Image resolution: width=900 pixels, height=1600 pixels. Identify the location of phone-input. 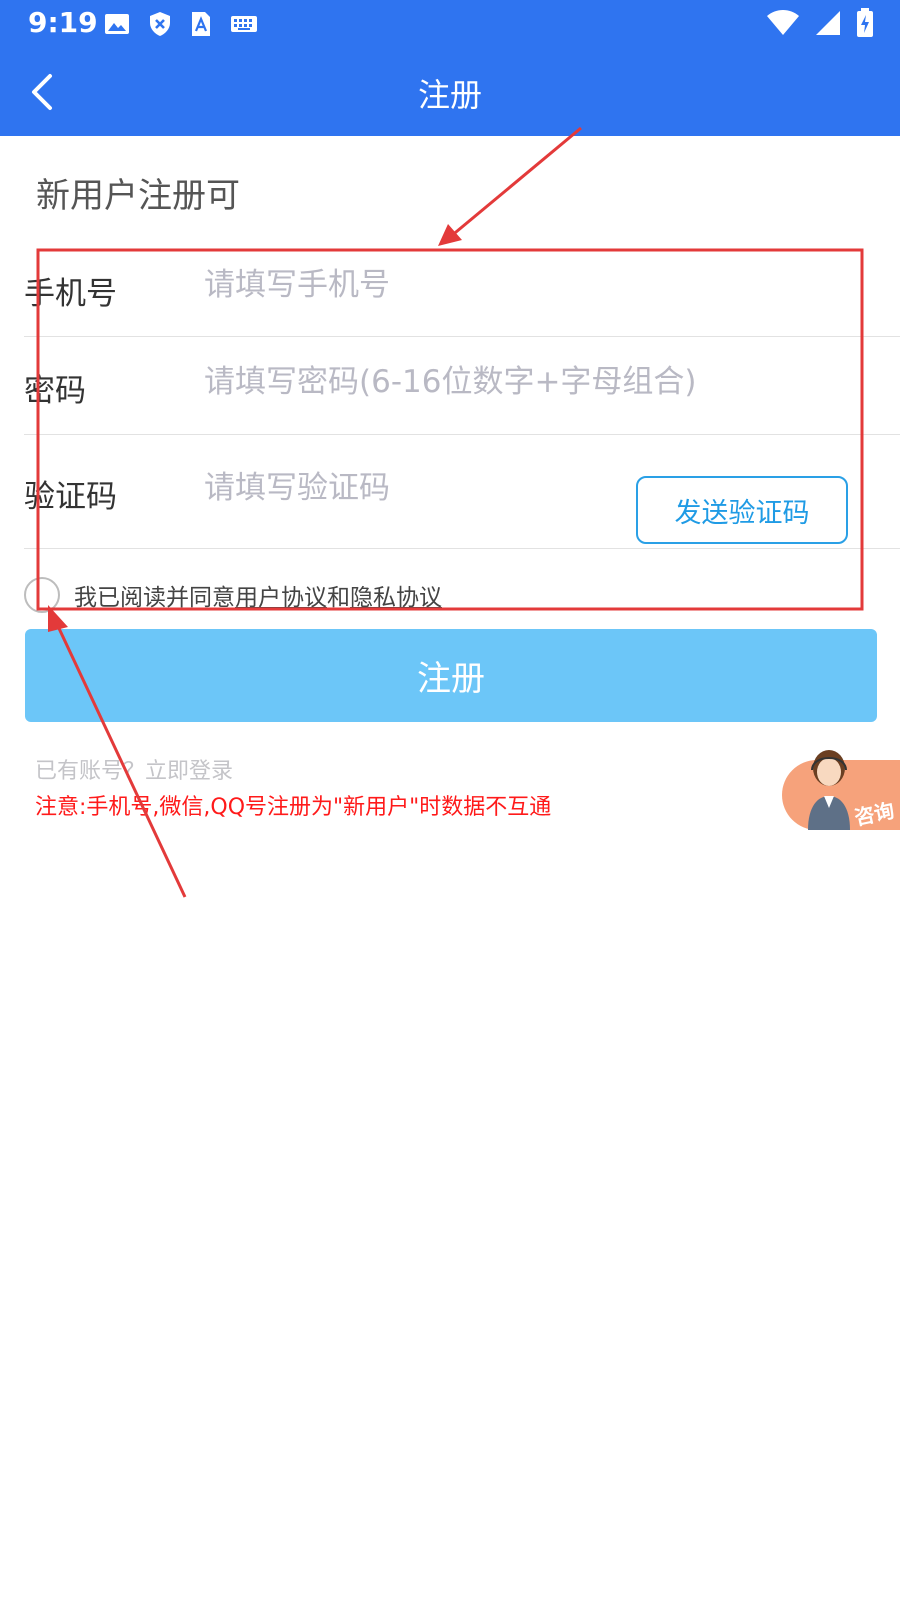
(534, 285).